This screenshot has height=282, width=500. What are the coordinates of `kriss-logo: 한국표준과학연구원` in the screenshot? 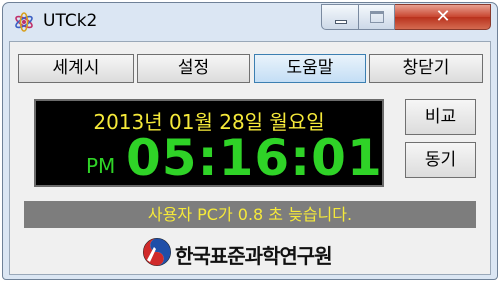 It's located at (262, 253).